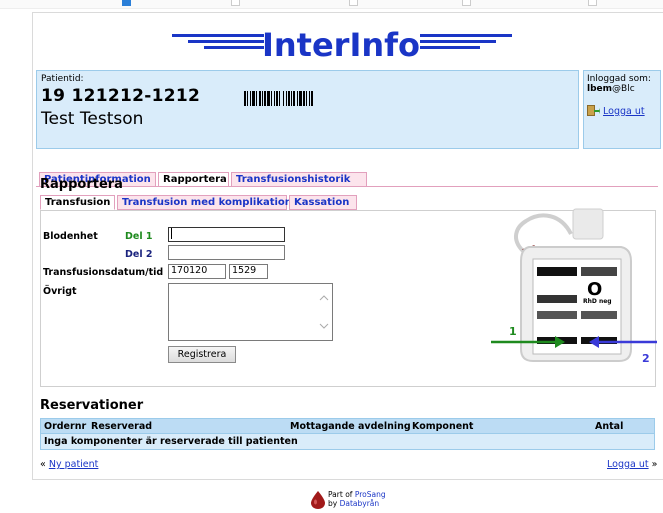 The image size is (663, 513). Describe the element at coordinates (74, 464) in the screenshot. I see `new-patient-link: Ny patient` at that location.